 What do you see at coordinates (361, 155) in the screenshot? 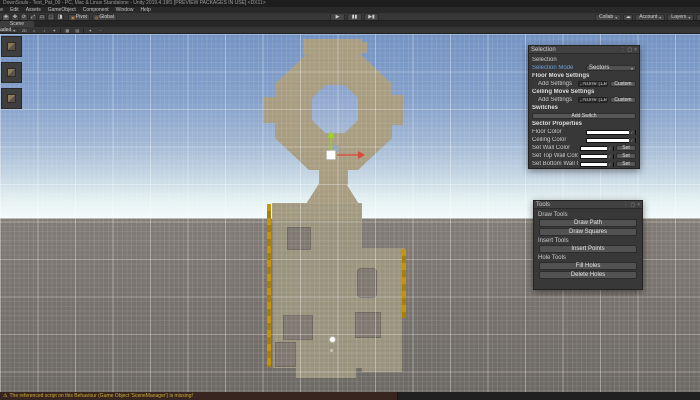
I see `gizmo-x-arrowhead` at bounding box center [361, 155].